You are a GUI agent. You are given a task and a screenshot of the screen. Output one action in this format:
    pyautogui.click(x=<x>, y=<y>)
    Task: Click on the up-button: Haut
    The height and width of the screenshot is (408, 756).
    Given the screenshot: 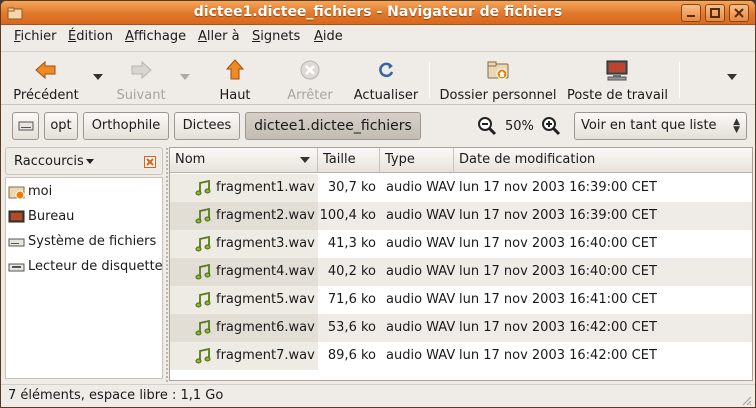 What is the action you would take?
    pyautogui.click(x=235, y=79)
    